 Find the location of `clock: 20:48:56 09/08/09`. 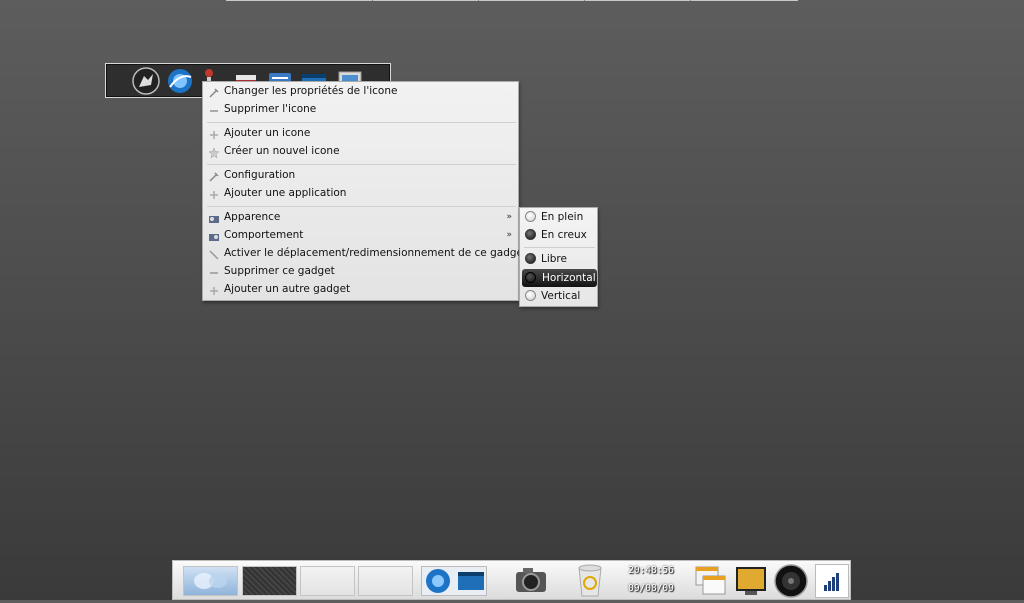

clock: 20:48:56 09/08/09 is located at coordinates (651, 580).